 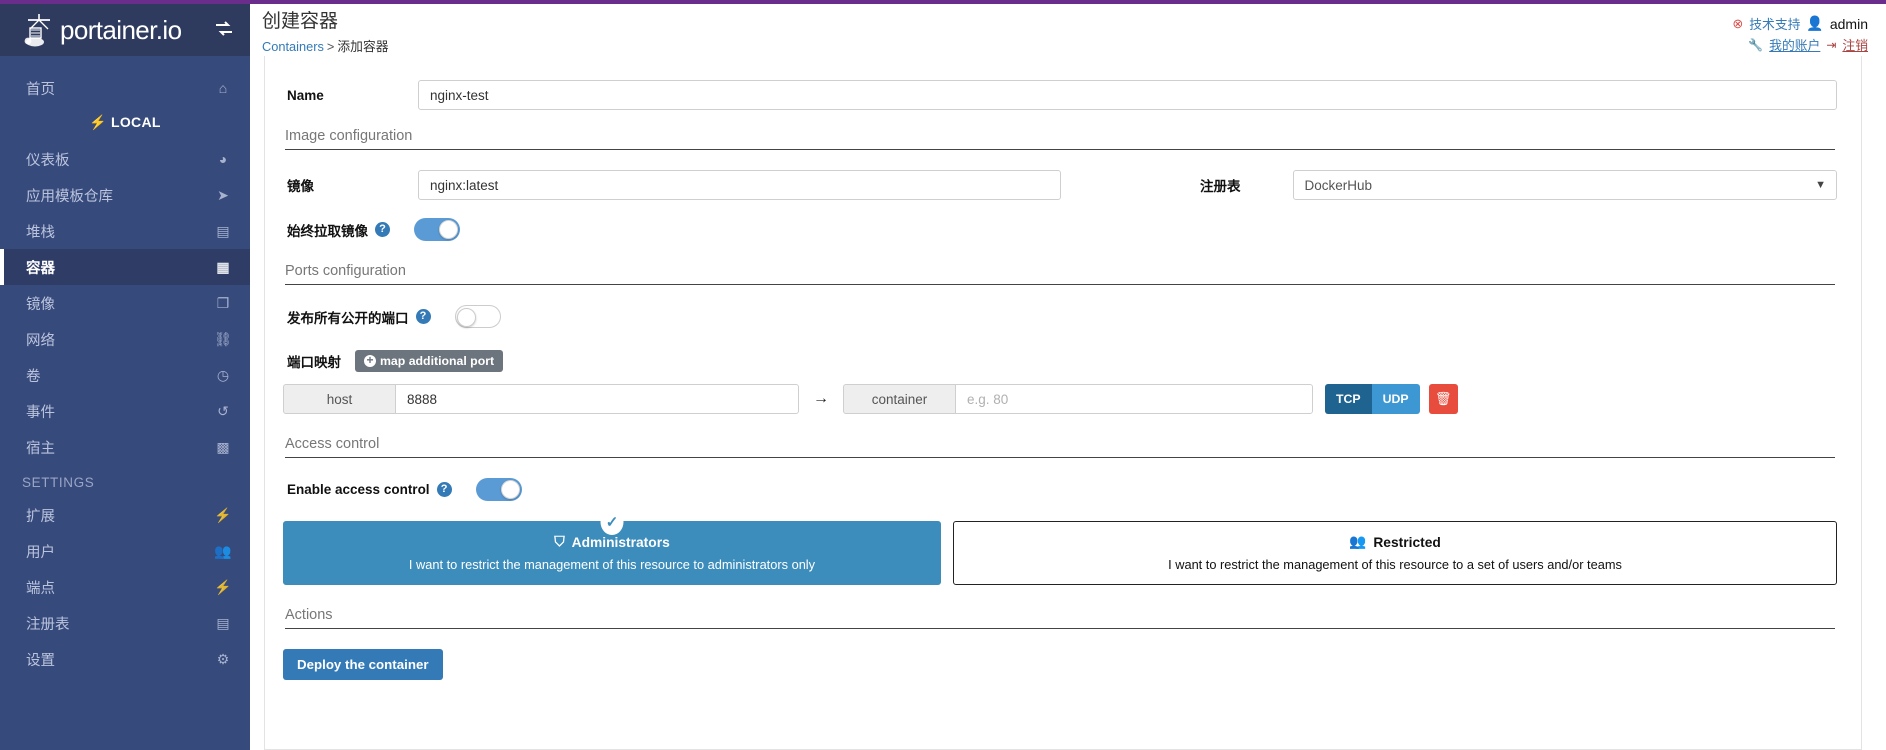 I want to click on home-icon: ⌂, so click(x=223, y=88).